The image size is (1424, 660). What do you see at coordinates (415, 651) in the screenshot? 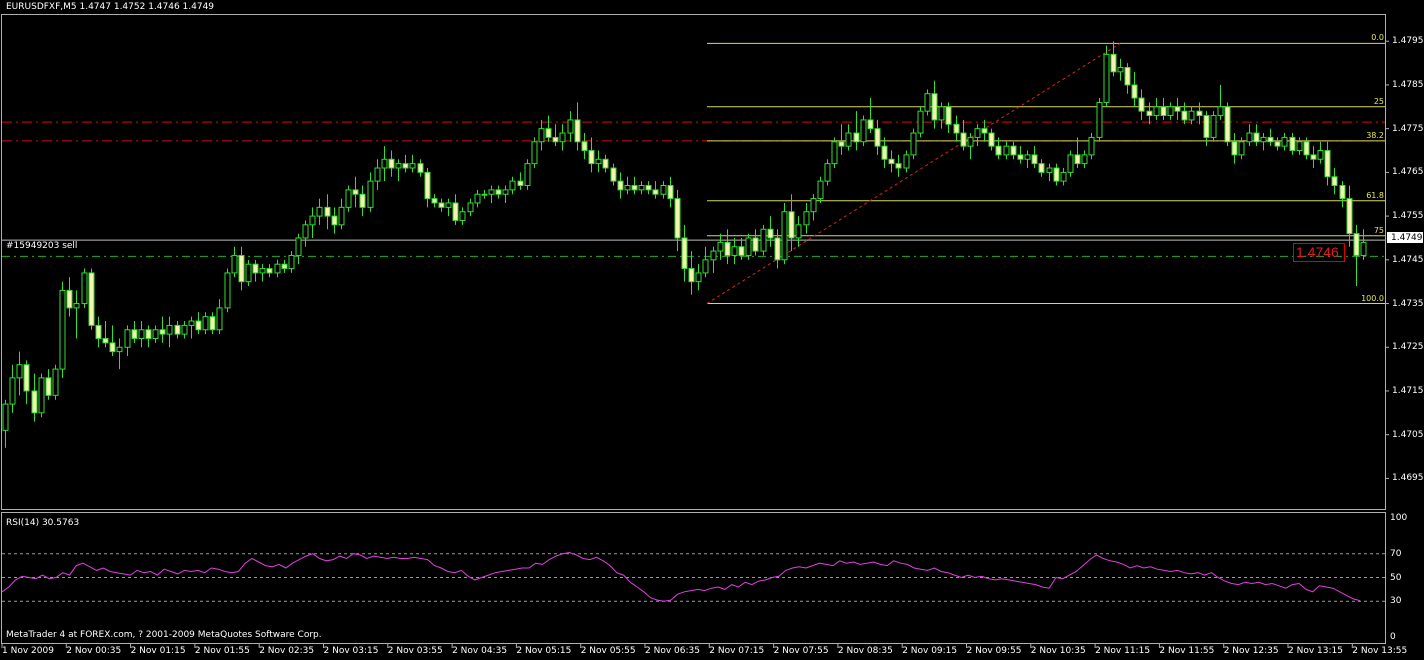
I see `time-axis-label: 2 Nov 03:55` at bounding box center [415, 651].